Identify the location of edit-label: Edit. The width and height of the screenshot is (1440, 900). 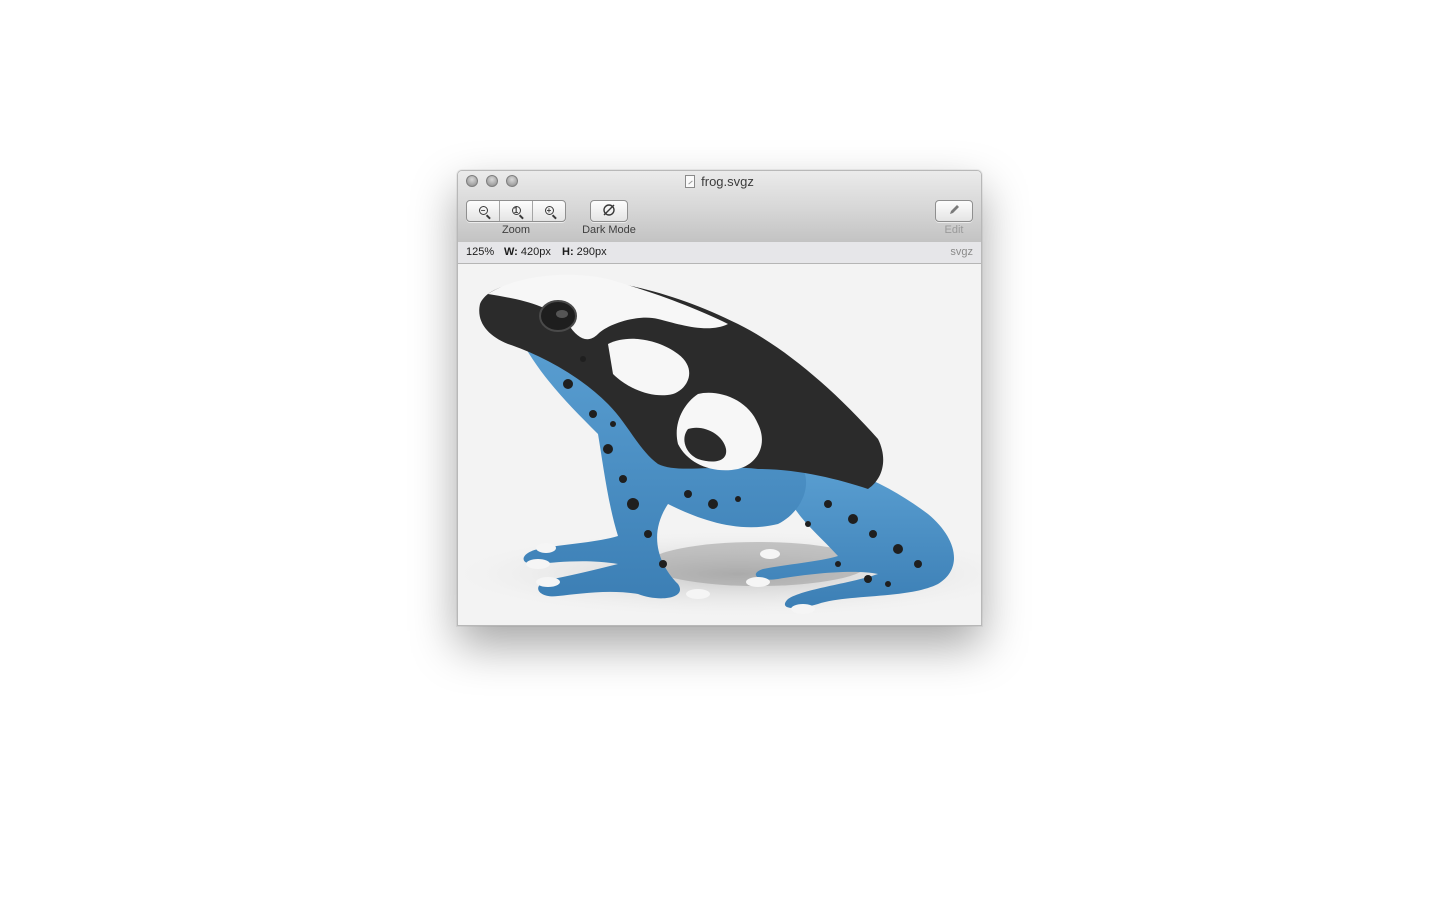
(954, 230).